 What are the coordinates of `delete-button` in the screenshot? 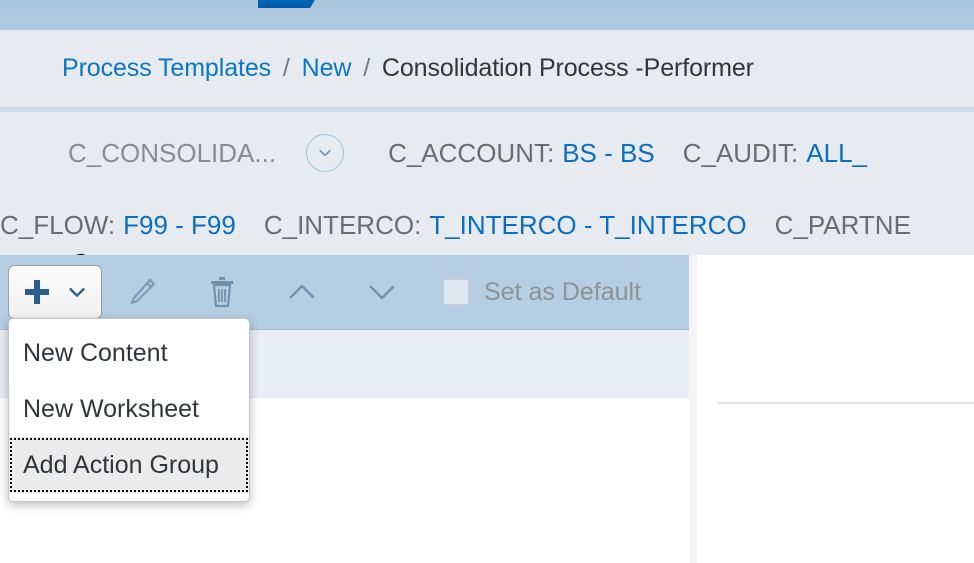 It's located at (222, 292).